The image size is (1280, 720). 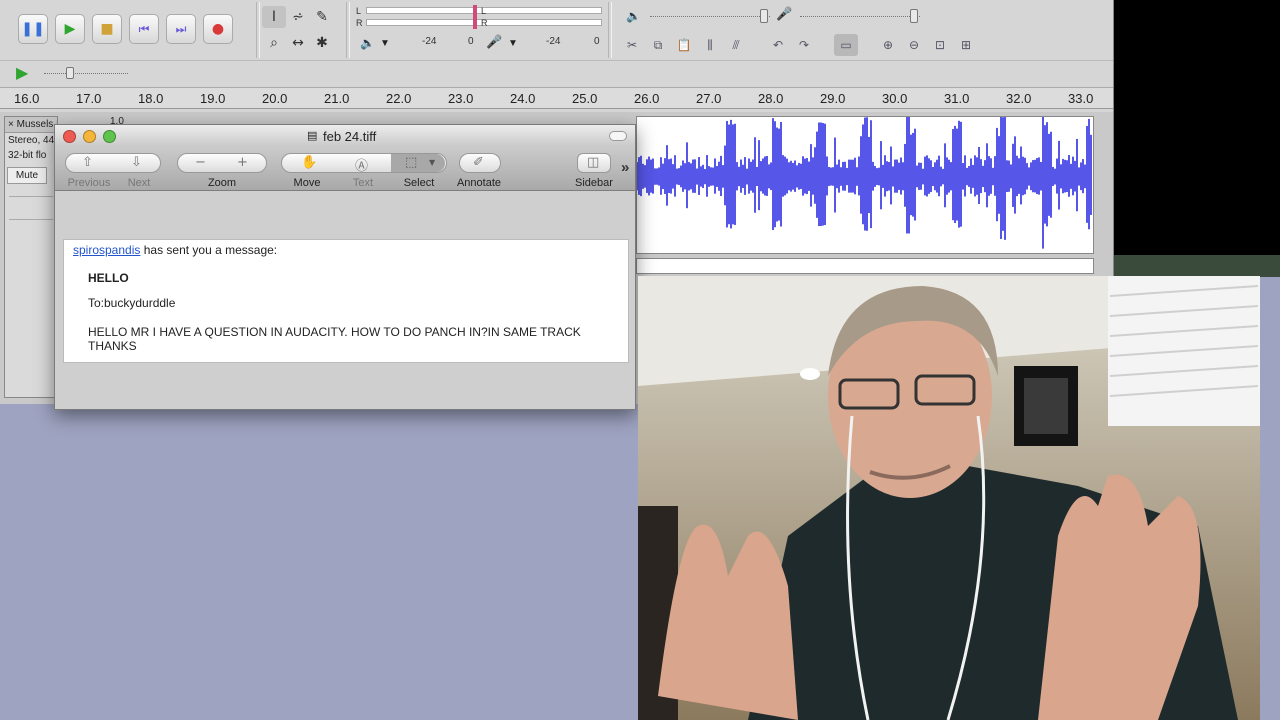 What do you see at coordinates (27, 155) in the screenshot?
I see `track-bit-depth: 32-bit flo` at bounding box center [27, 155].